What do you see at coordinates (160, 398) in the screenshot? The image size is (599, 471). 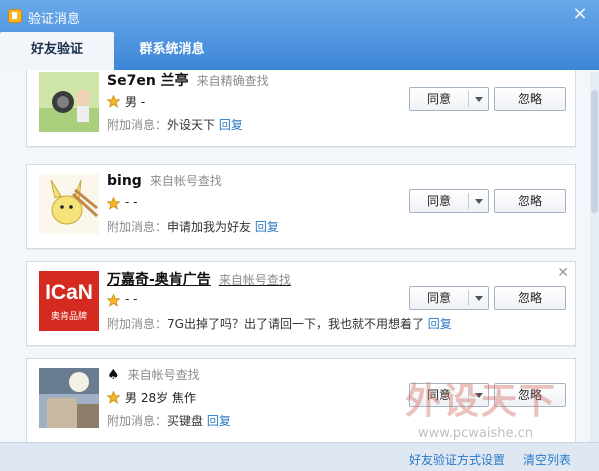 I see `requester-info: 男 28岁 焦作` at bounding box center [160, 398].